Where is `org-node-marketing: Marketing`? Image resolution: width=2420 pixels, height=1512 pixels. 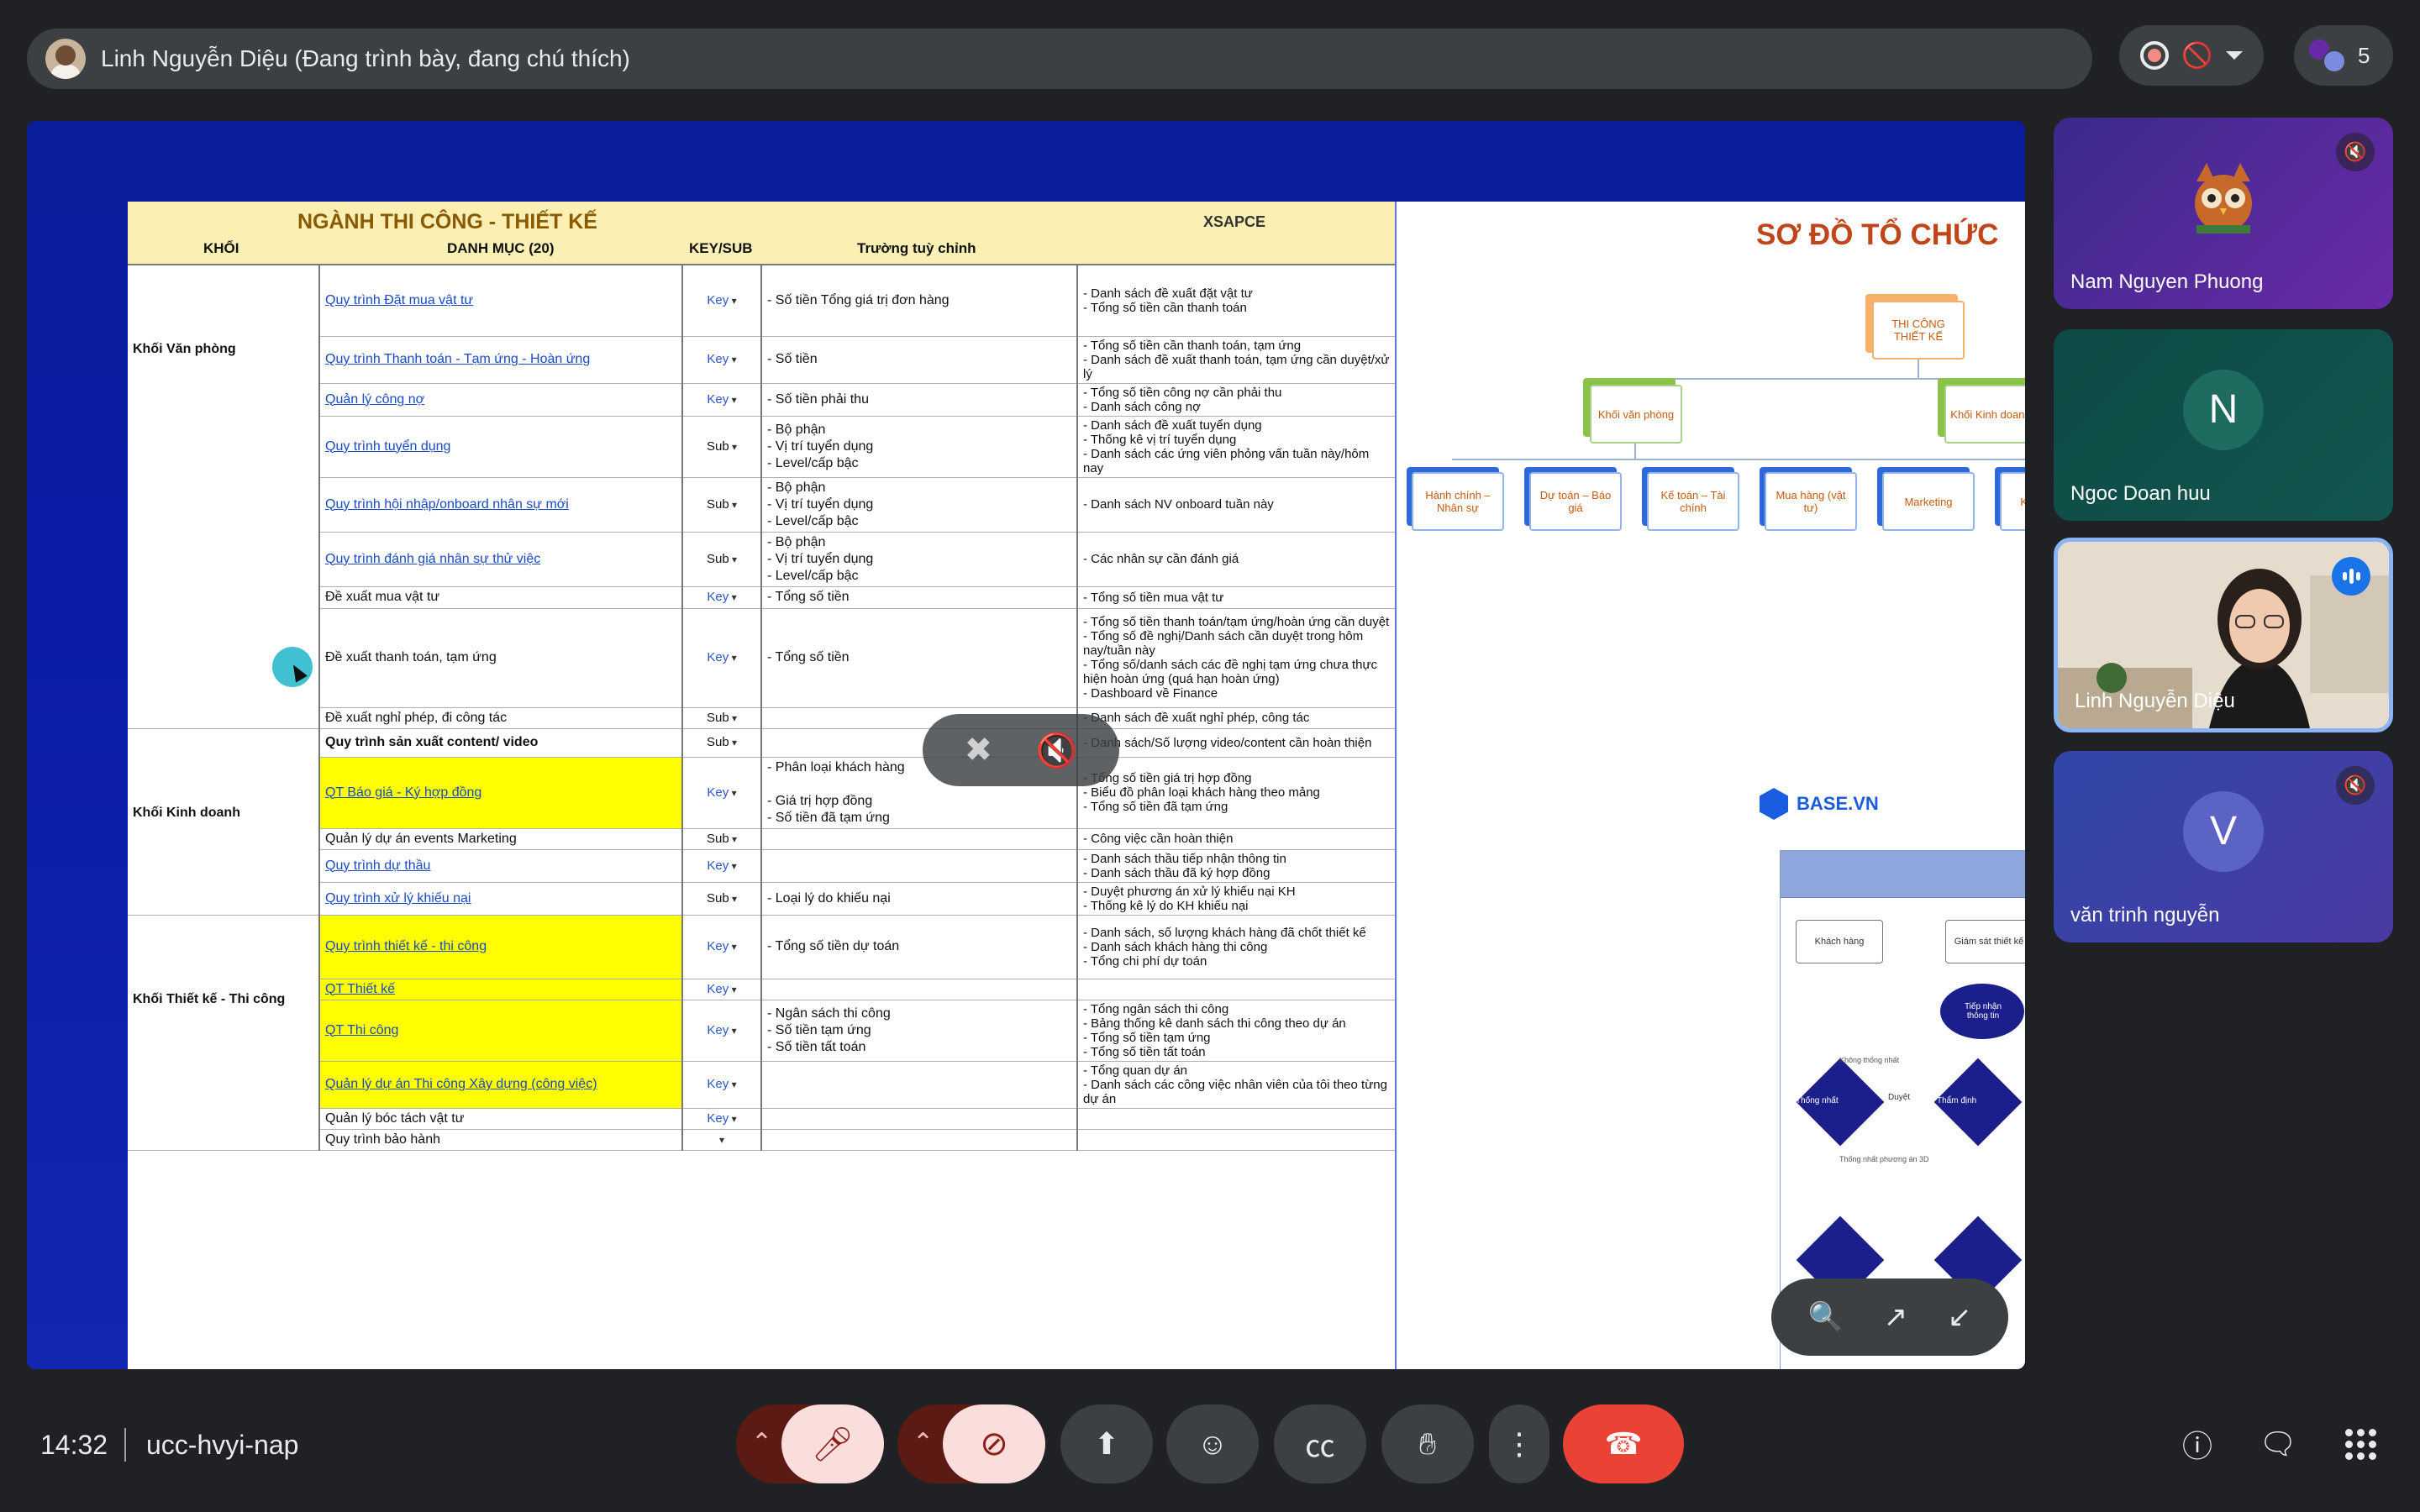
org-node-marketing: Marketing is located at coordinates (1928, 501).